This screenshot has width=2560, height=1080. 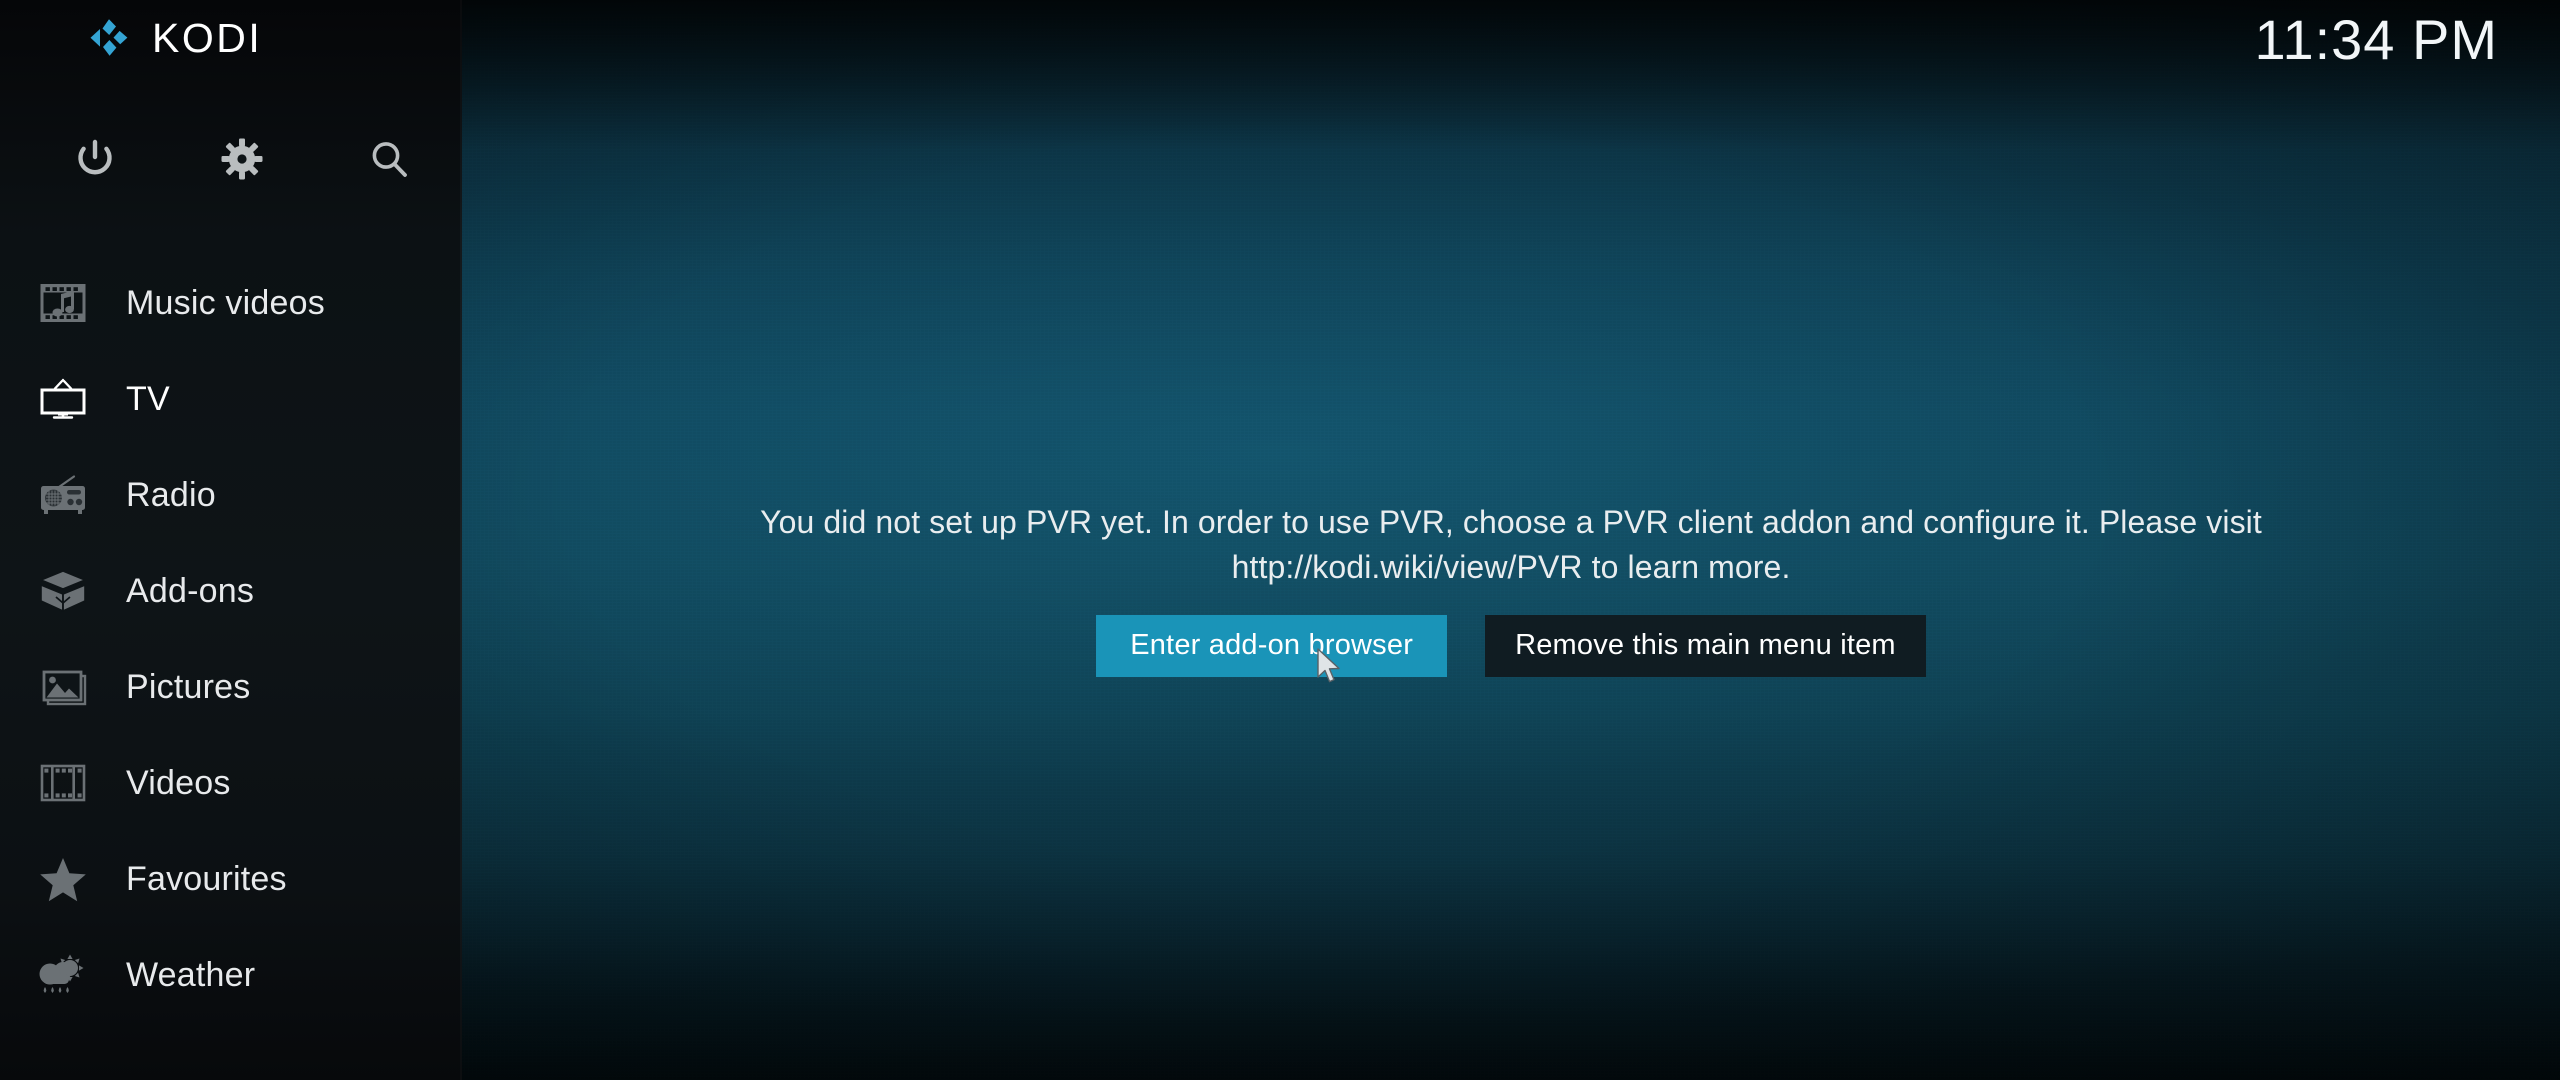 I want to click on sidebar-item-label: TV, so click(x=148, y=398).